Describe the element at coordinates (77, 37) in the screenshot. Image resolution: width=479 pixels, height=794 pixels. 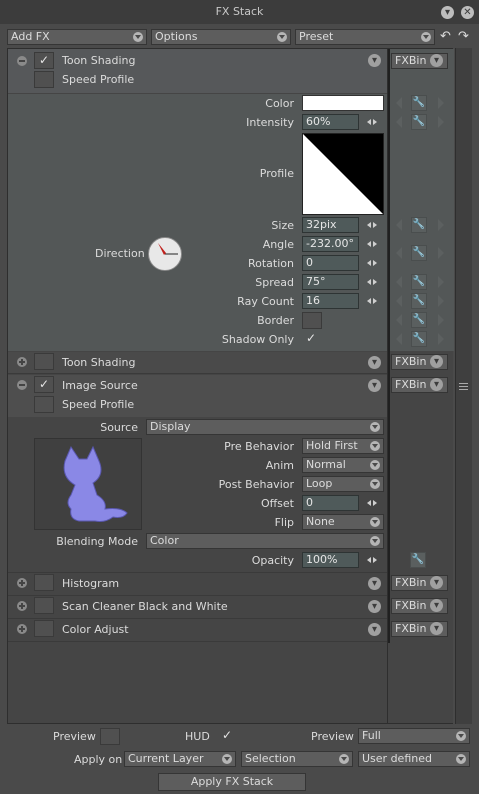
I see `add-fx-dropdown: Add FX` at that location.